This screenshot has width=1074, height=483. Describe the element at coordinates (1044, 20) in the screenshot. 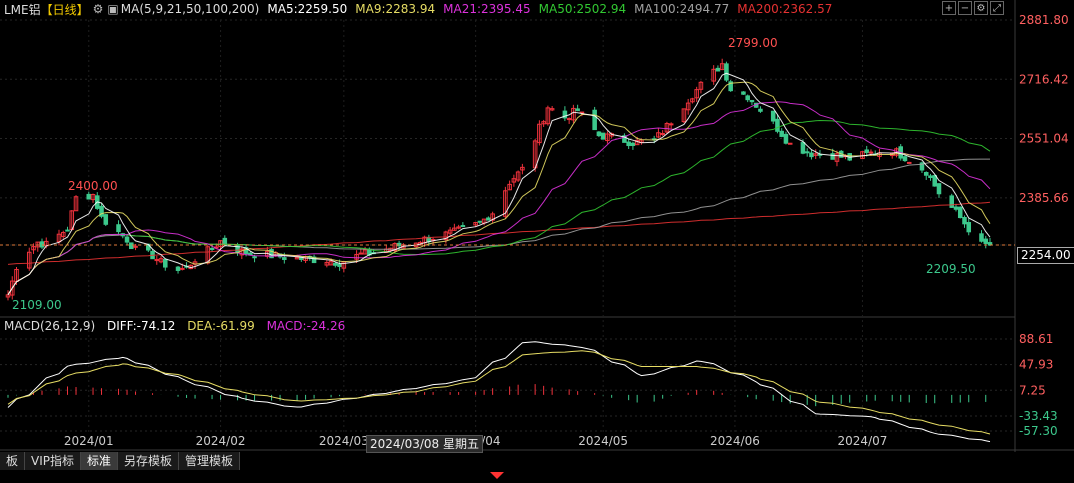

I see `price-tick-label: 2881.80` at that location.